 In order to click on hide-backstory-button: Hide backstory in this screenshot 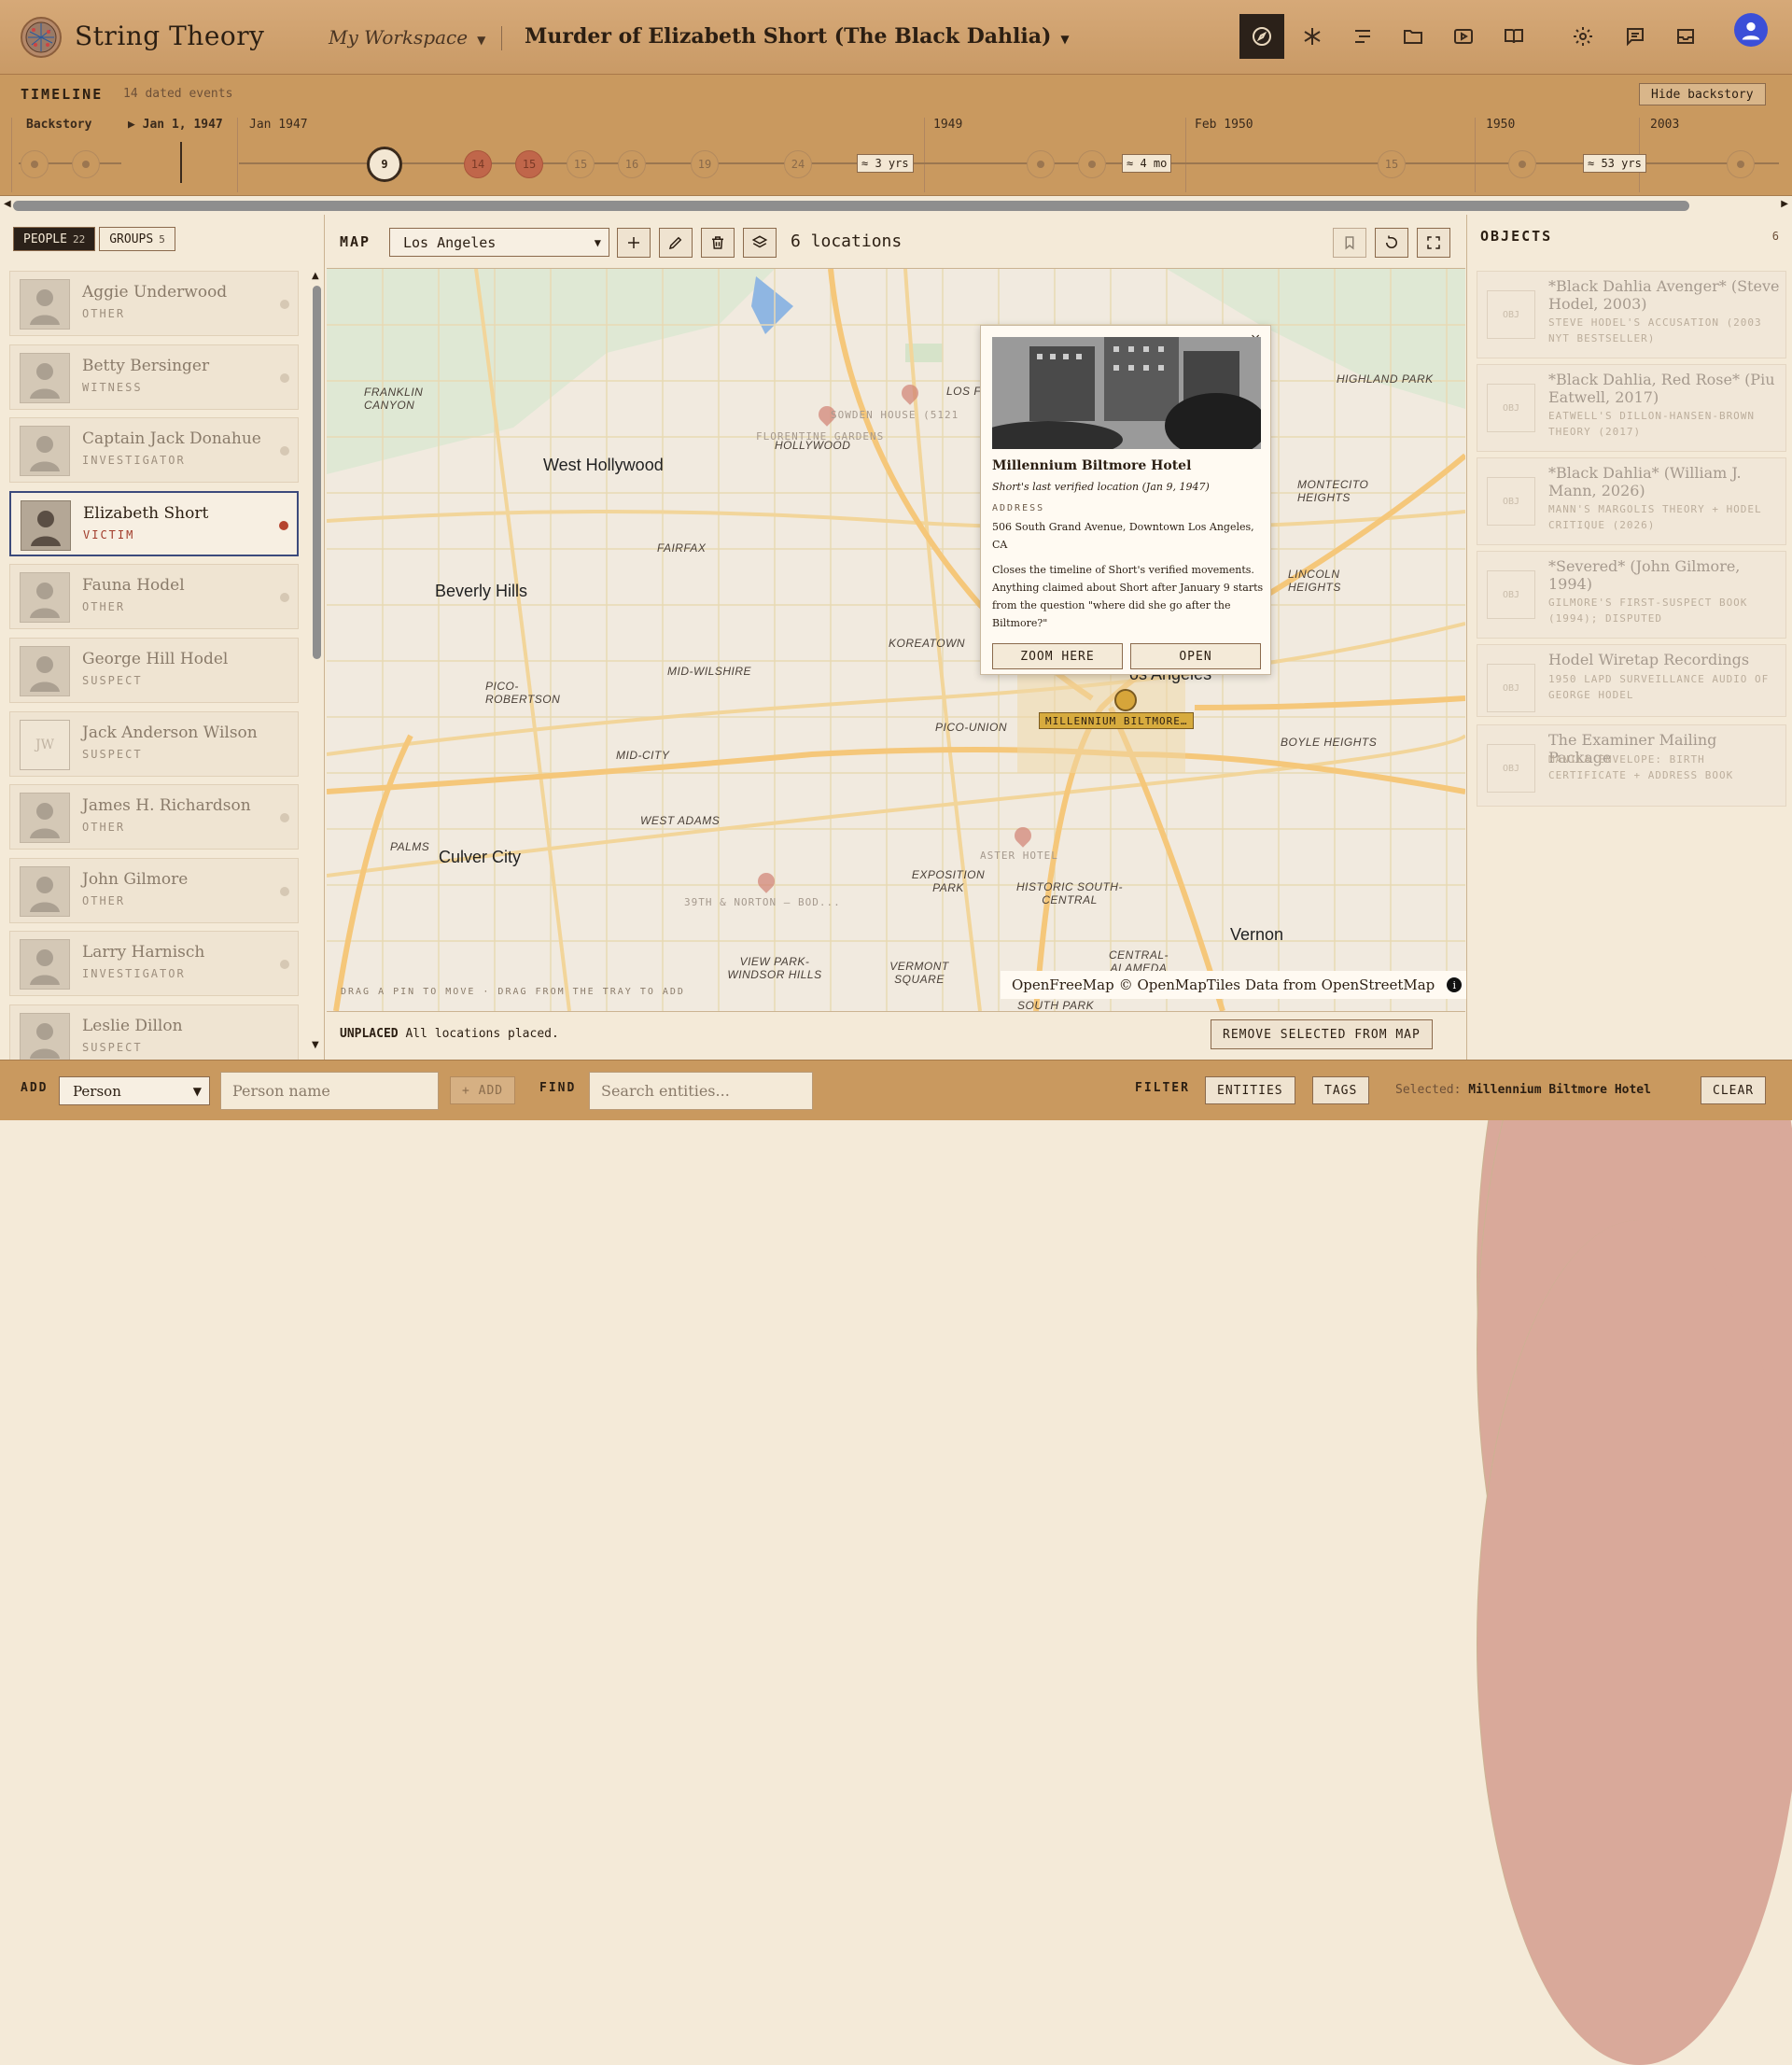, I will do `click(1702, 94)`.